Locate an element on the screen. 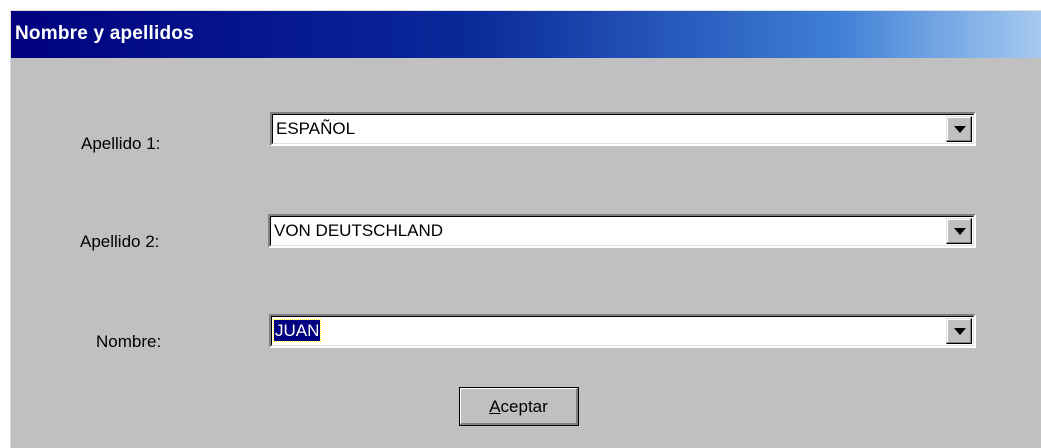 The width and height of the screenshot is (1041, 448). apellido1-combobox: ESPAÑOL is located at coordinates (623, 129).